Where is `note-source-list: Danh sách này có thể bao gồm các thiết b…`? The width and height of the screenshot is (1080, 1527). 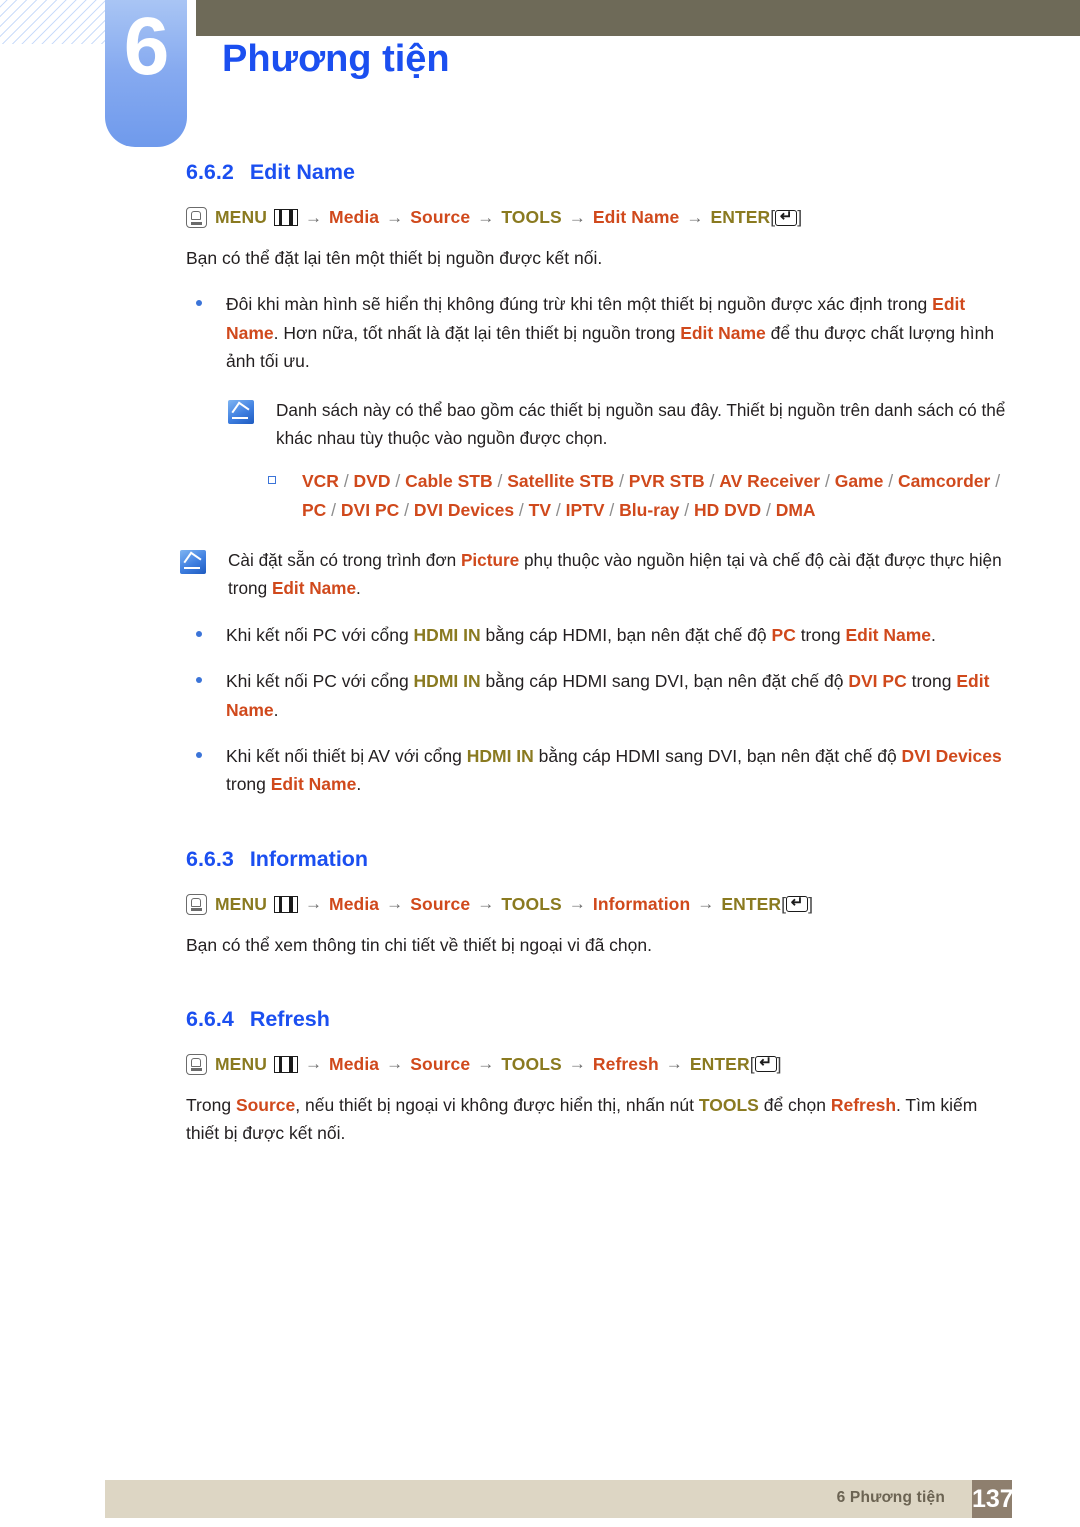 note-source-list: Danh sách này có thể bao gồm các thiết b… is located at coordinates (622, 425).